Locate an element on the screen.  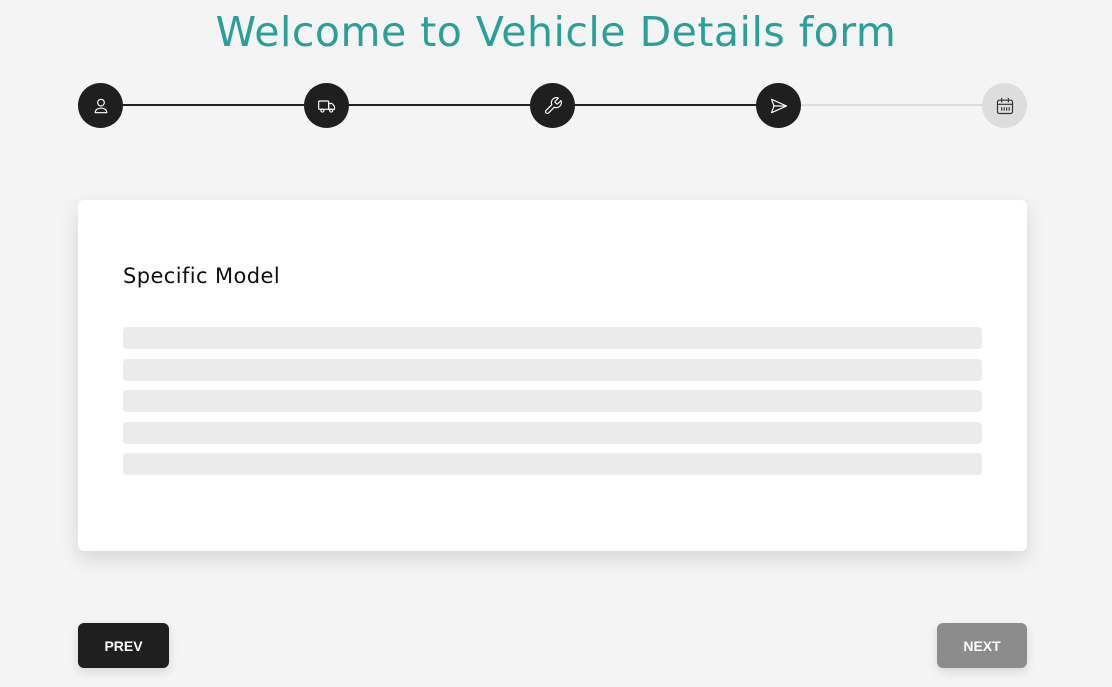
send-icon is located at coordinates (778, 105).